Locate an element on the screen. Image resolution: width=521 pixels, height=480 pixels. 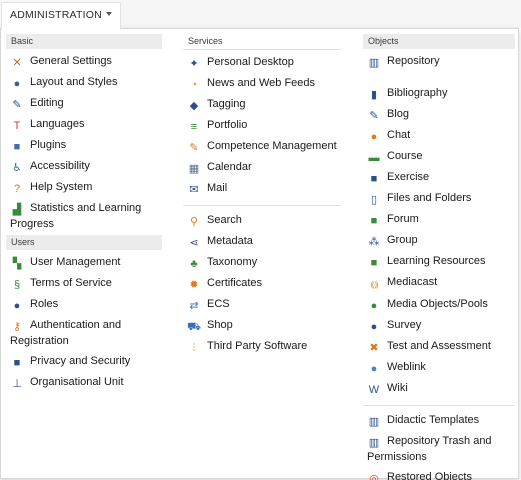
menu-item-layout-and-styles: ● Layout and Styles is located at coordinates (84, 83).